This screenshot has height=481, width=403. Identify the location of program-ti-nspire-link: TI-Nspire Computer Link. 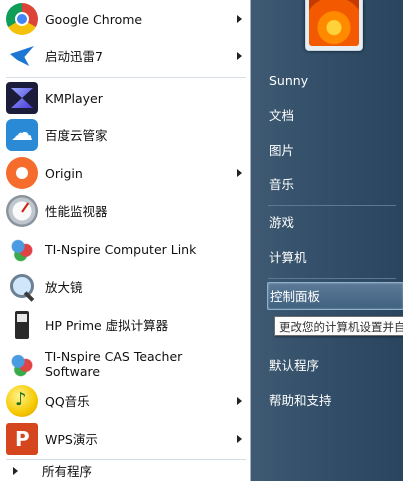
(125, 249).